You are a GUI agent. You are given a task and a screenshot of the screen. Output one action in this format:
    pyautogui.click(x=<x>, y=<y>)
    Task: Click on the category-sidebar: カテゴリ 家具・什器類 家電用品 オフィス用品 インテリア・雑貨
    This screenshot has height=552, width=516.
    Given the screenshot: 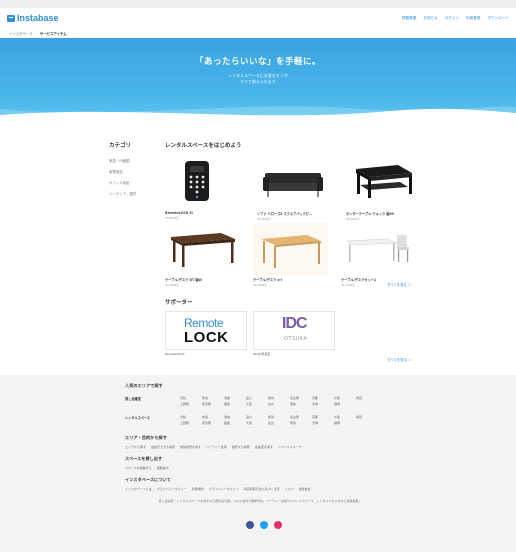 What is the action you would take?
    pyautogui.click(x=135, y=171)
    